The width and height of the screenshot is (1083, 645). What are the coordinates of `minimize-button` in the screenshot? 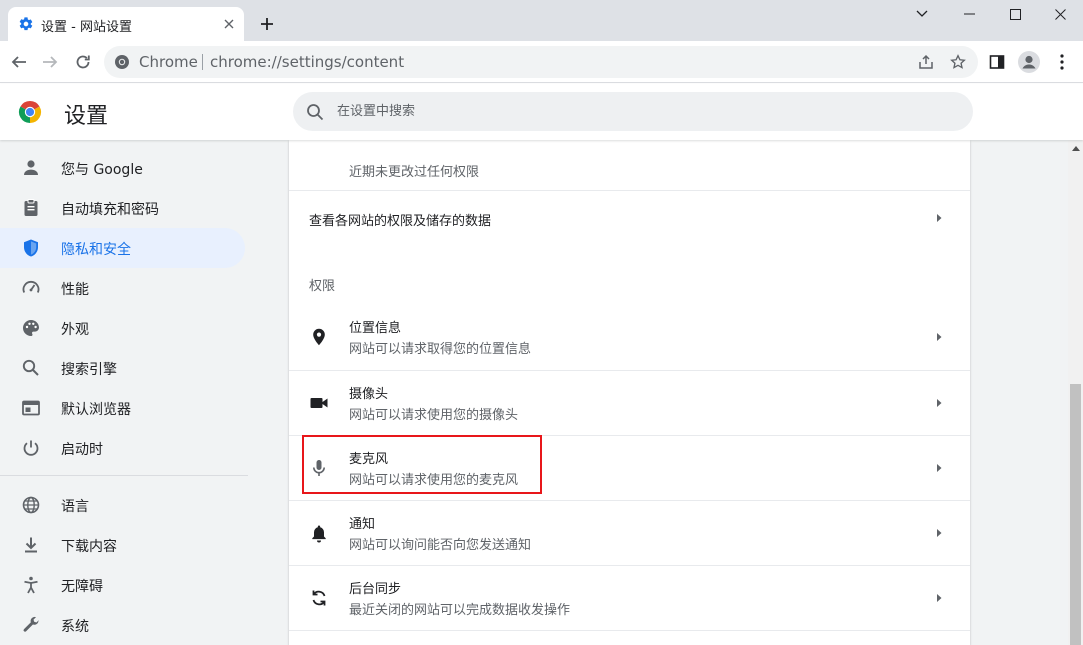 It's located at (969, 14).